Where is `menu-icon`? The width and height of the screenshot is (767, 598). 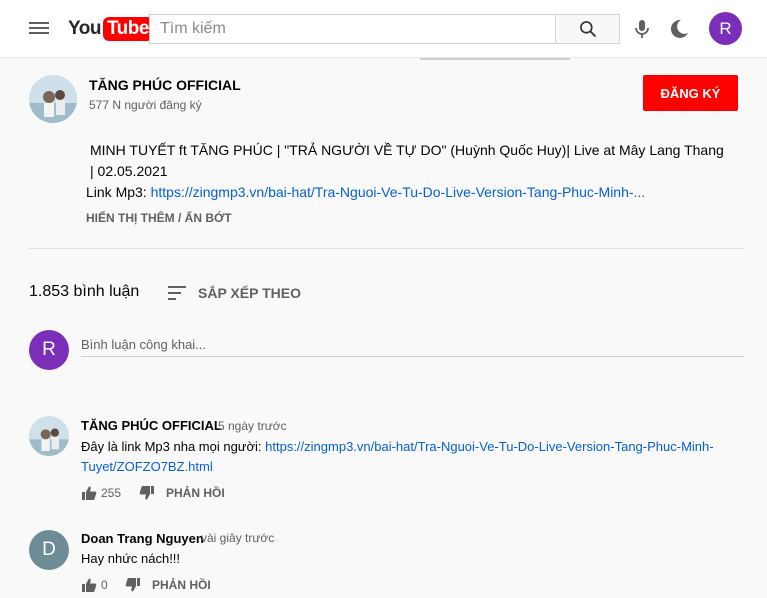
menu-icon is located at coordinates (39, 28).